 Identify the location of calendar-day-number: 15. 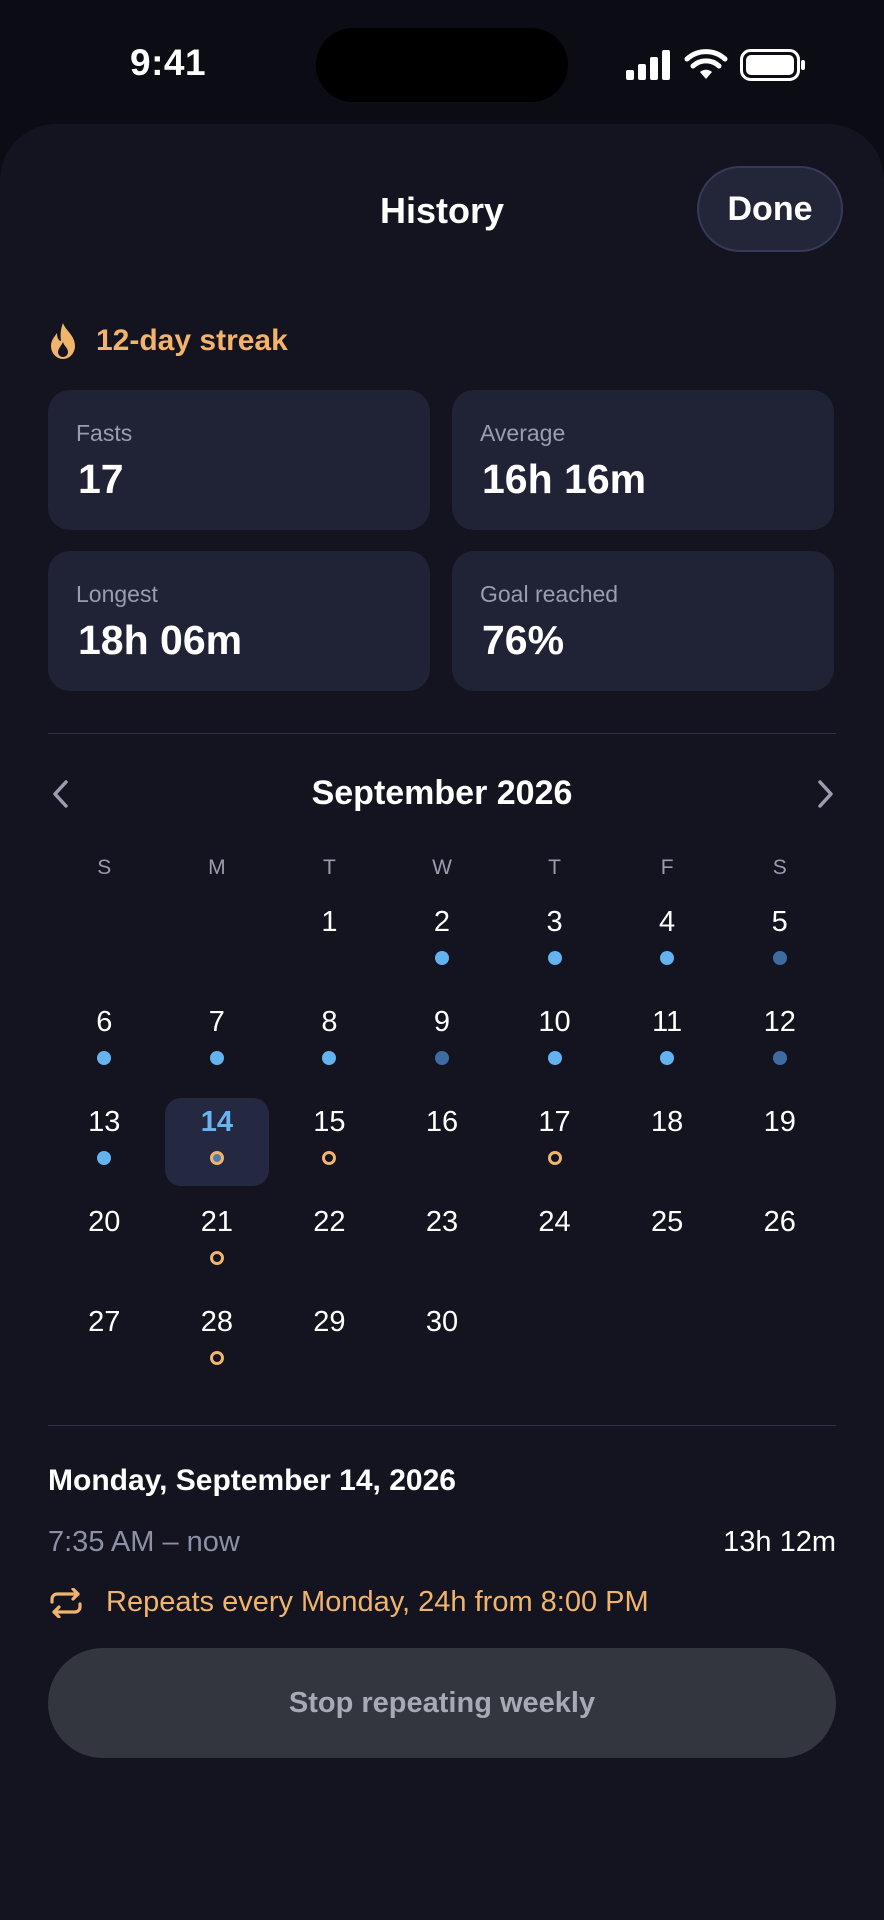
(329, 1122).